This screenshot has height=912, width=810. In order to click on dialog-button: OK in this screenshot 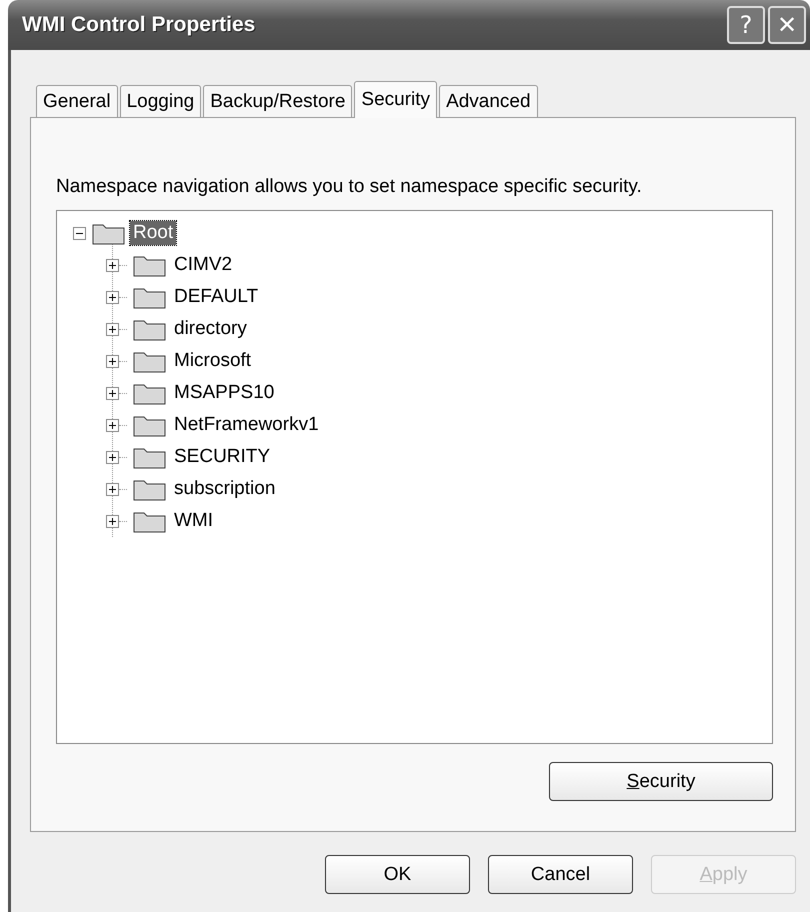, I will do `click(397, 874)`.